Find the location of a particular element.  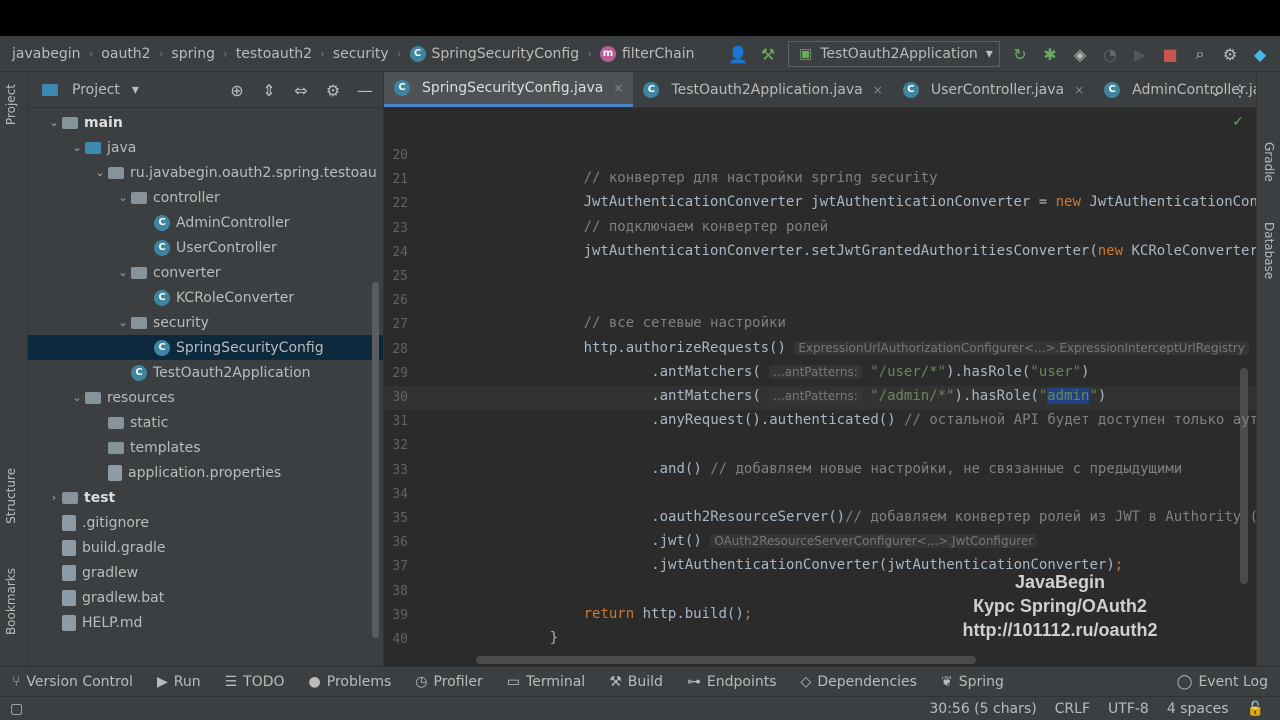

more-icon: ⋮ is located at coordinates (1240, 90).